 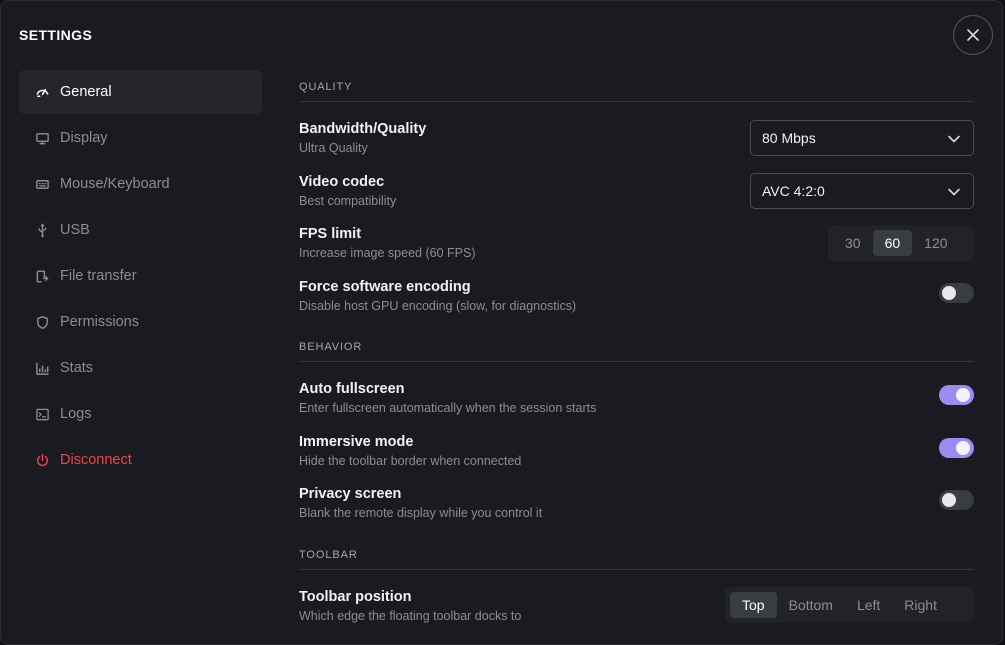 What do you see at coordinates (140, 230) in the screenshot?
I see `sidebar-item-usb: USB` at bounding box center [140, 230].